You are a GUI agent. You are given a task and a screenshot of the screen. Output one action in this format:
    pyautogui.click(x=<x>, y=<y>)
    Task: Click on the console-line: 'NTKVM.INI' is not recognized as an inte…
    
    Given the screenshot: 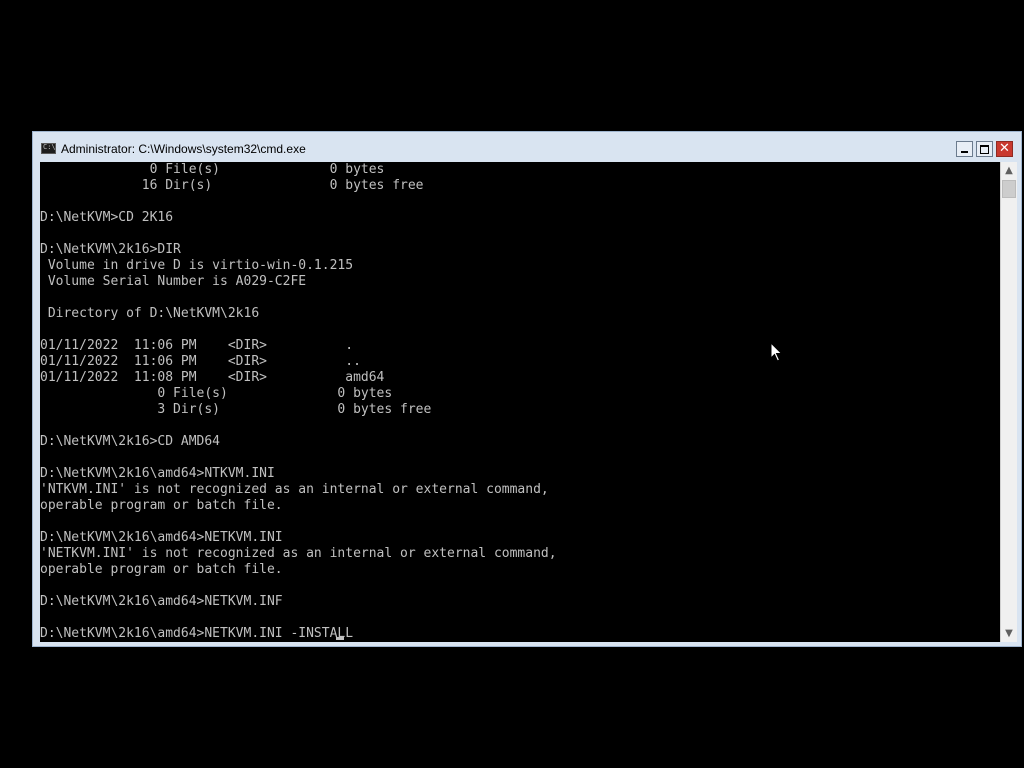 What is the action you would take?
    pyautogui.click(x=294, y=489)
    